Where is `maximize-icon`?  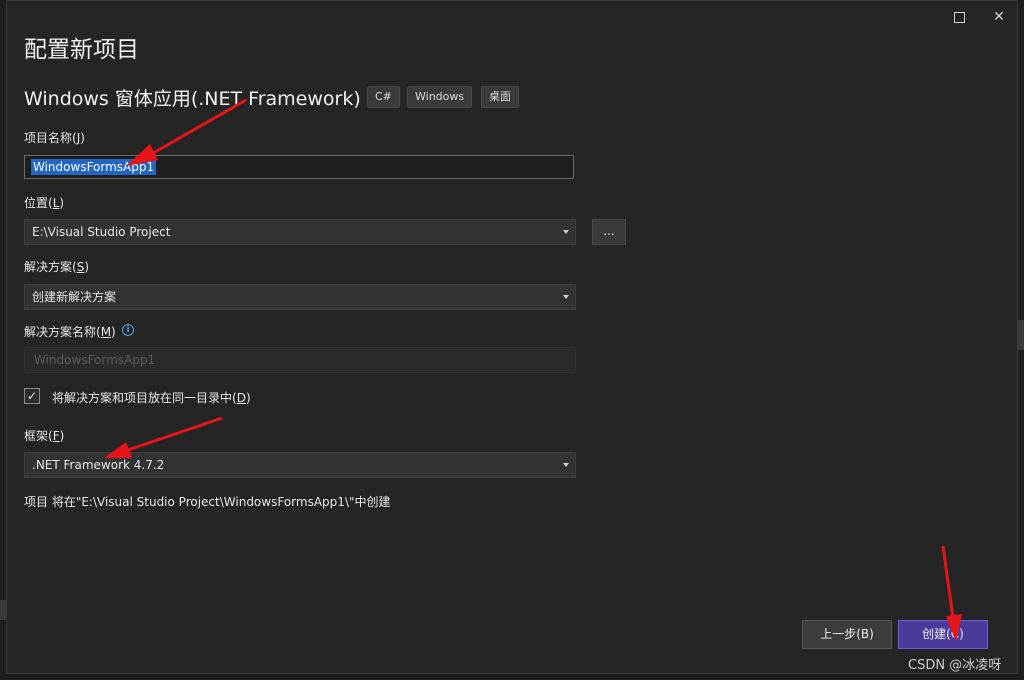
maximize-icon is located at coordinates (959, 17).